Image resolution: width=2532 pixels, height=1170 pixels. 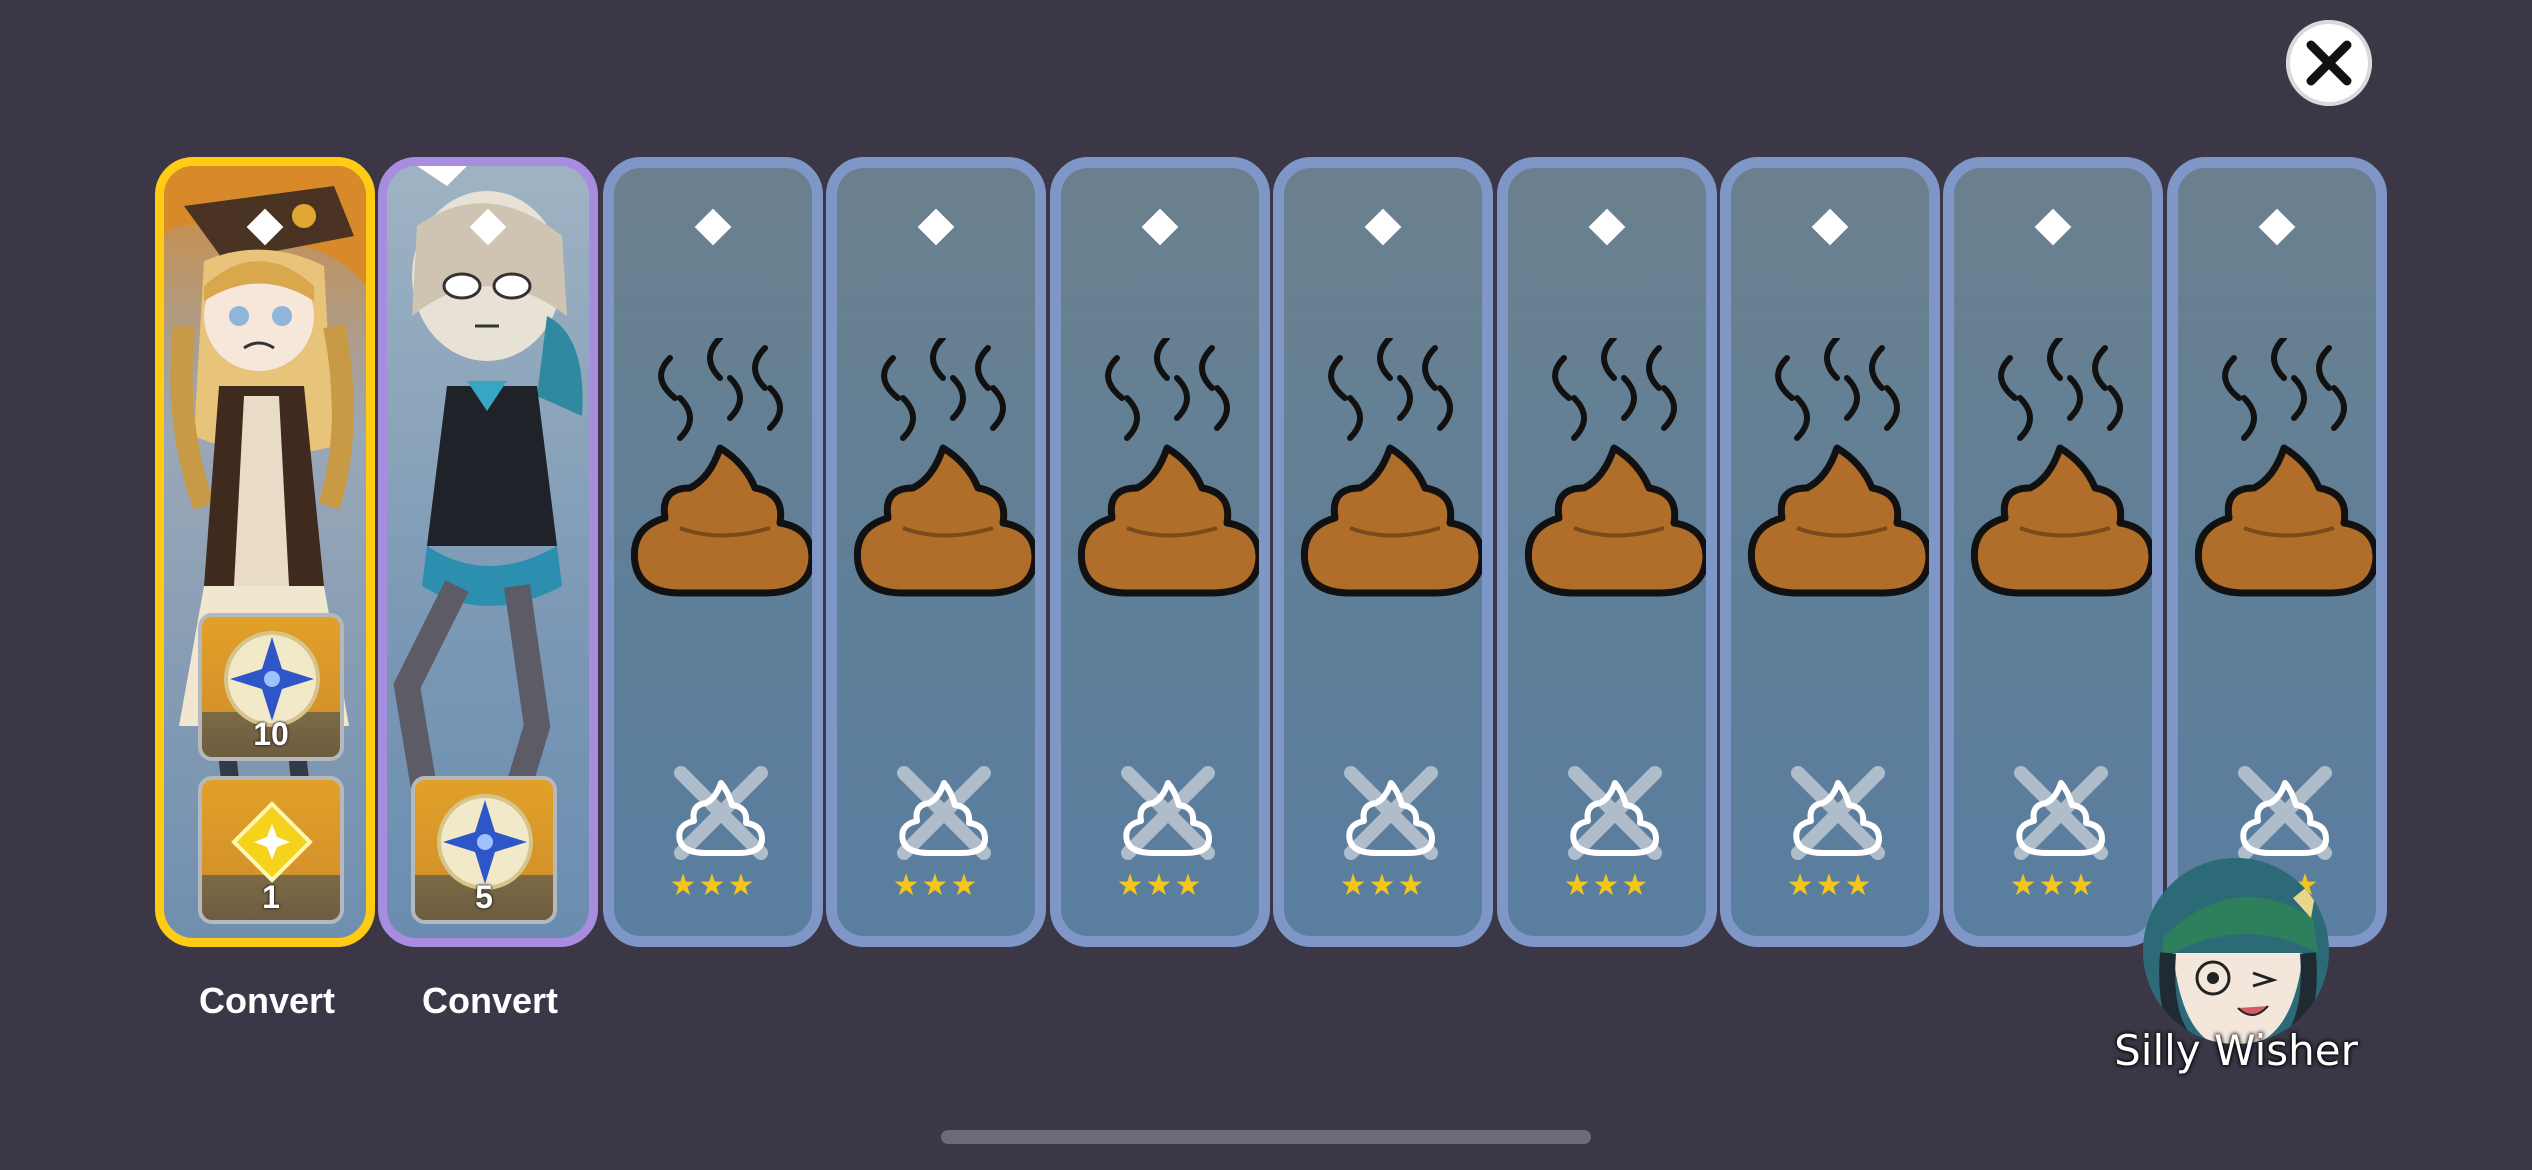 I want to click on close-x-icon, so click(x=2329, y=63).